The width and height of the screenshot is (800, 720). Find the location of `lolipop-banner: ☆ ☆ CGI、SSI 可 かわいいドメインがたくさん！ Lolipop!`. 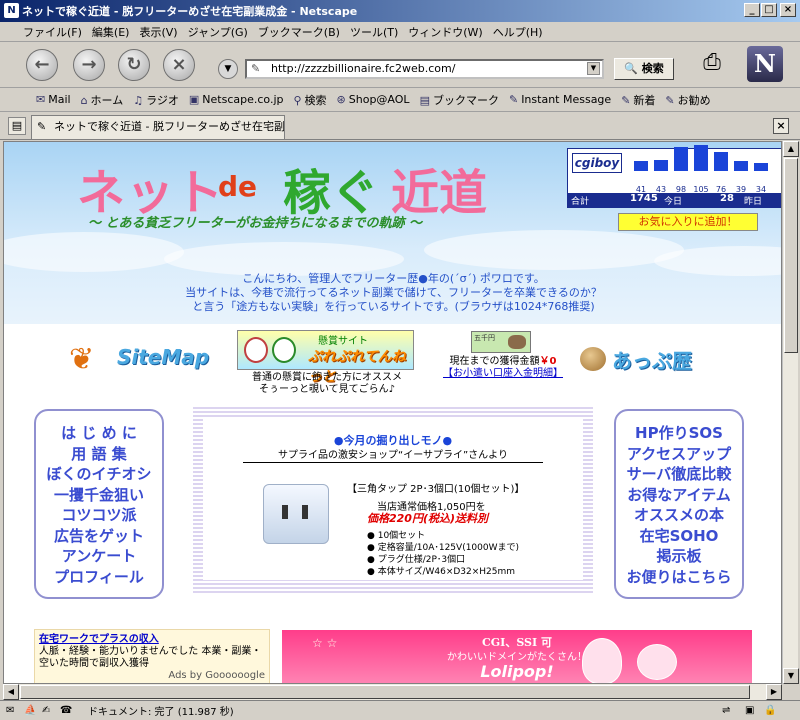

lolipop-banner: ☆ ☆ CGI、SSI 可 かわいいドメインがたくさん！ Lolipop! is located at coordinates (517, 656).